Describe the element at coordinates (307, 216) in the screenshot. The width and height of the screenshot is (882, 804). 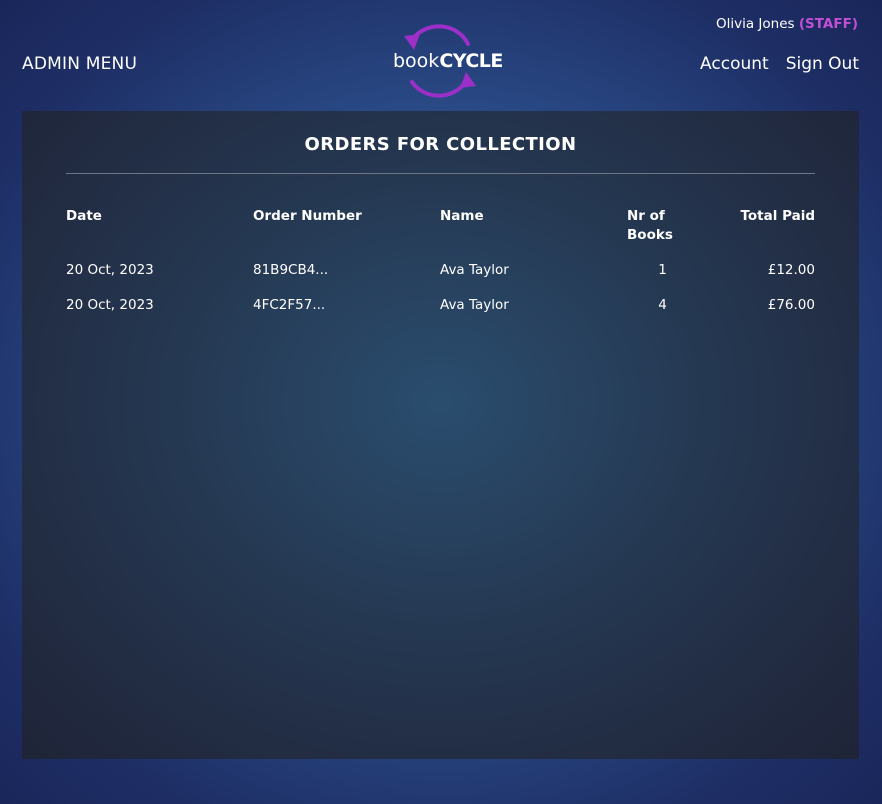
I see `column-header-order-number: Order Number` at that location.